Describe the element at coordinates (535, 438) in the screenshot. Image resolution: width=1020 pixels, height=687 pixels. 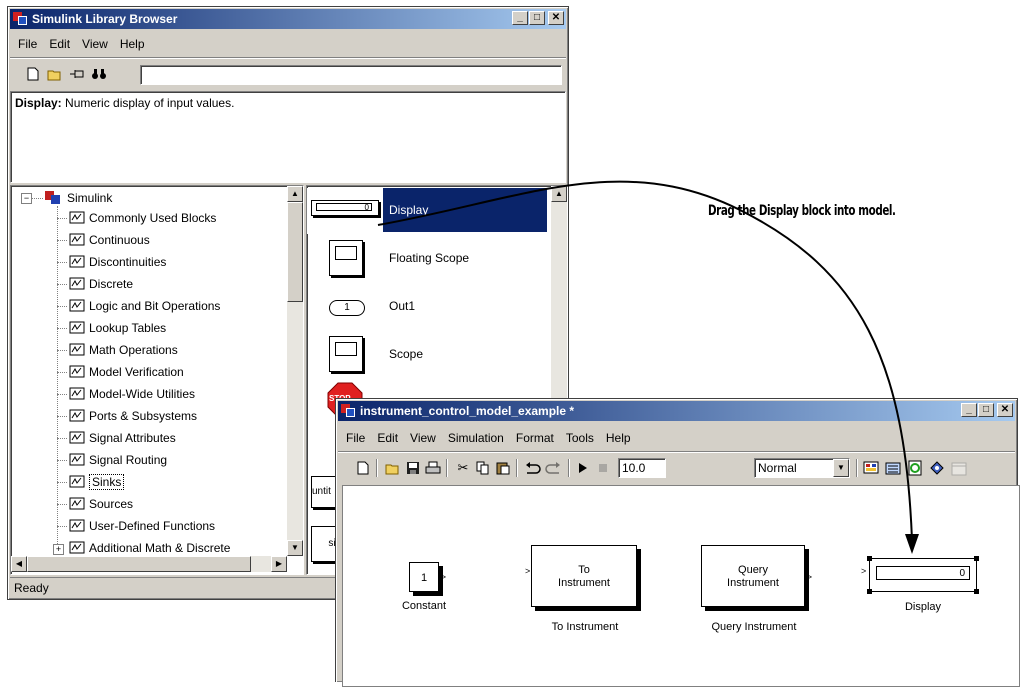
I see `menu-format: Format` at that location.